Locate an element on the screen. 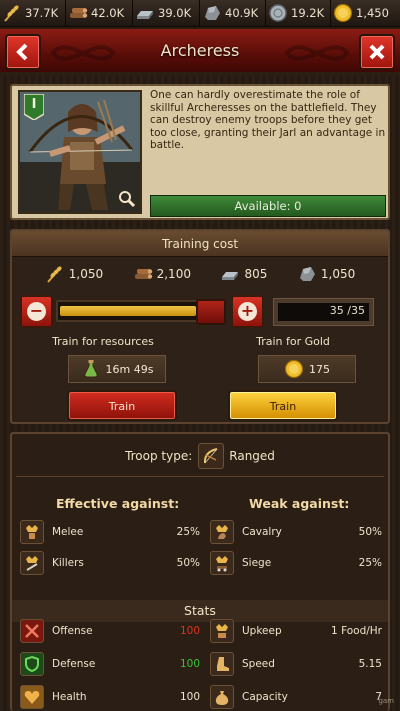  resource-iron-value: 39.0K is located at coordinates (175, 13).